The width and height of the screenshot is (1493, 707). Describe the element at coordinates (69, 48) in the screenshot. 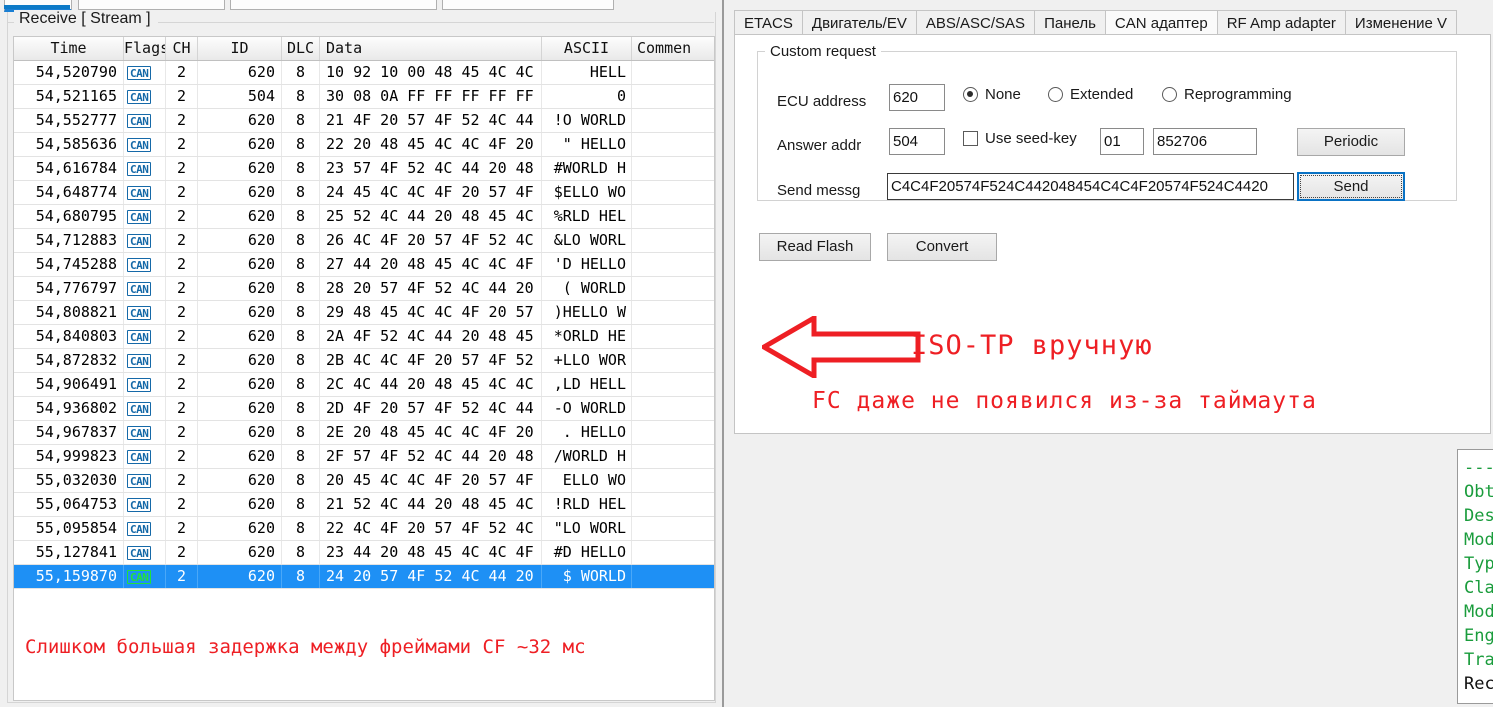

I see `column-header-time: Time` at that location.